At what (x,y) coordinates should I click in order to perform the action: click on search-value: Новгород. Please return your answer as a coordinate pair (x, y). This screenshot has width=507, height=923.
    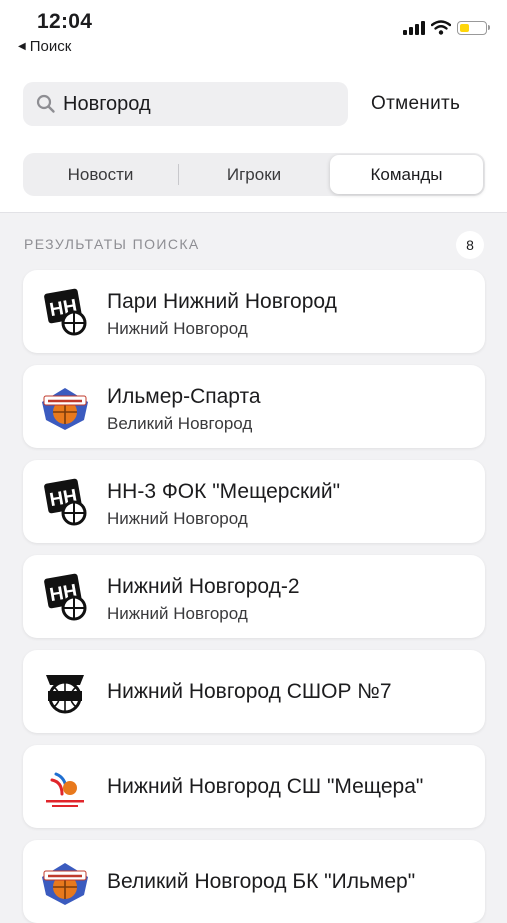
    Looking at the image, I should click on (107, 103).